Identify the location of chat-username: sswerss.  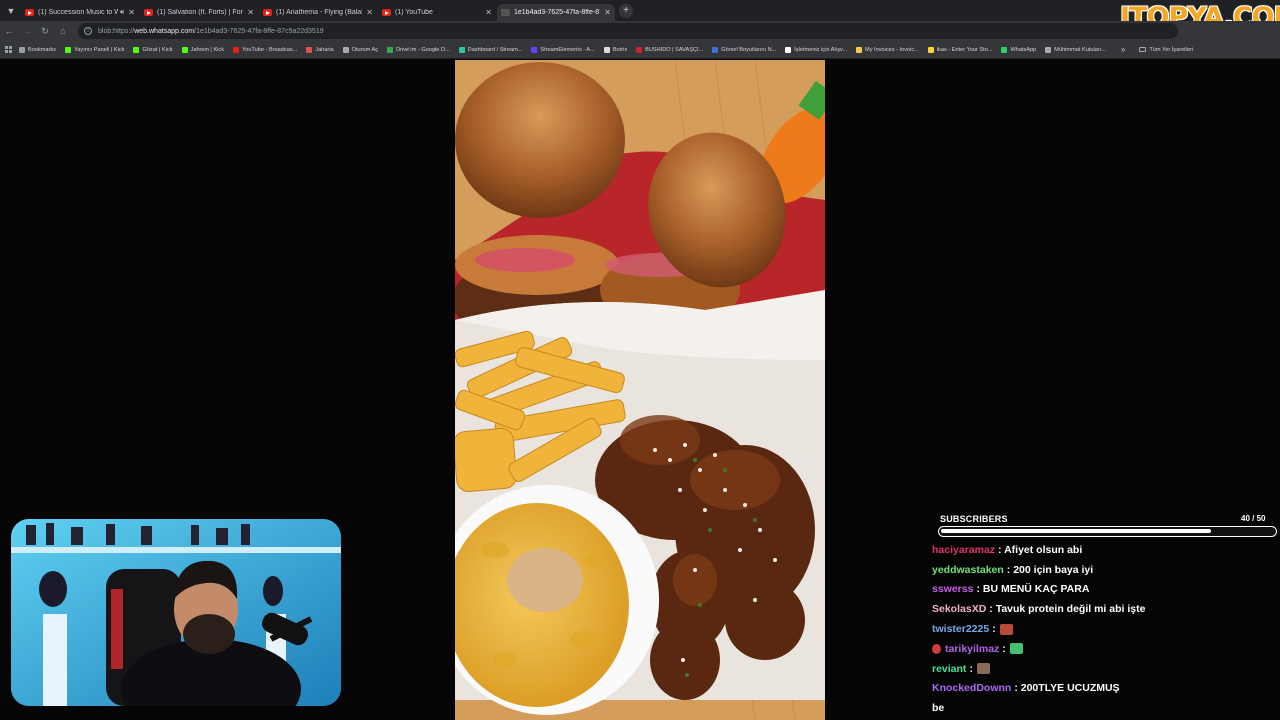
(953, 589).